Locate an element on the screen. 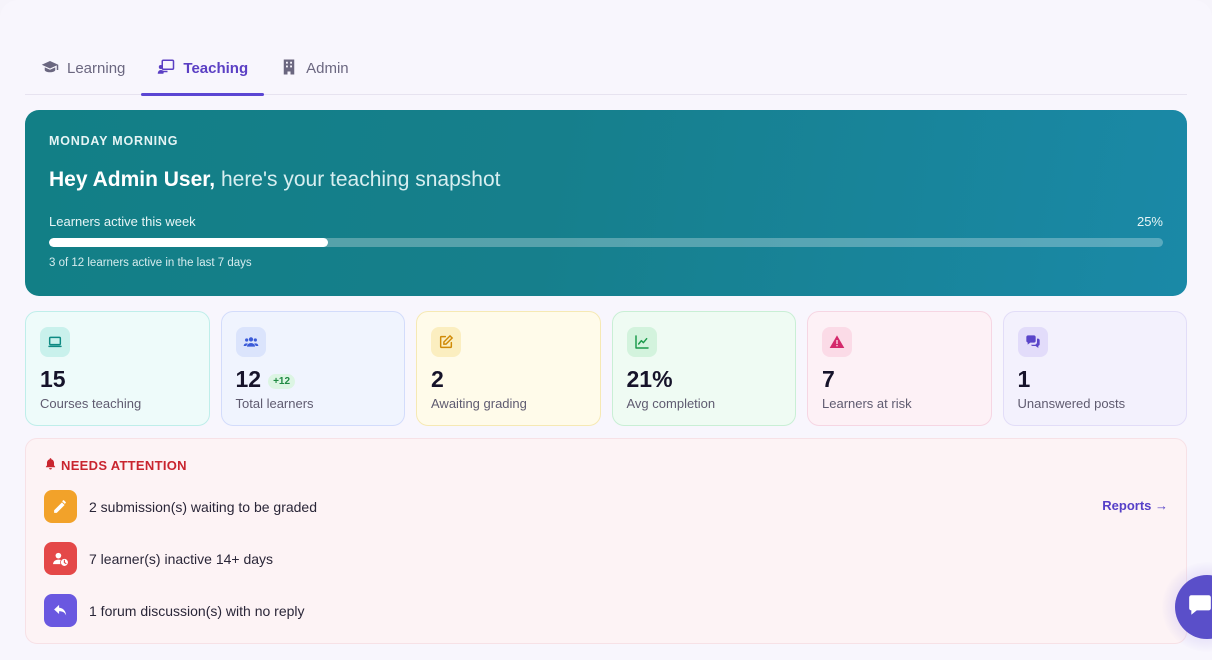 The image size is (1212, 660). stat-card-posts: 1 Unanswered posts is located at coordinates (1094, 368).